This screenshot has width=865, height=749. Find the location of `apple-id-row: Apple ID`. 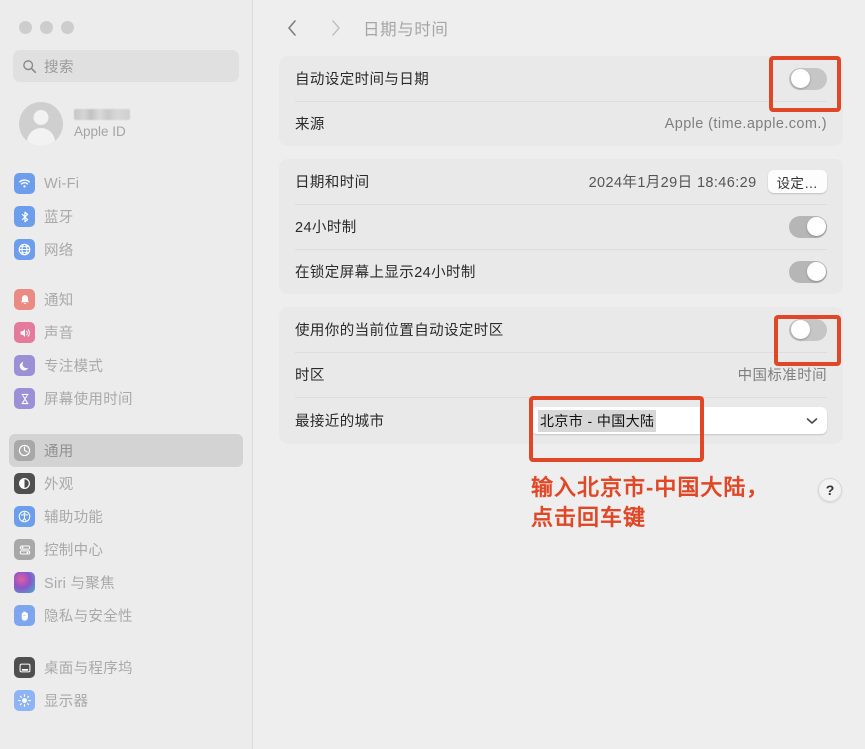

apple-id-row: Apple ID is located at coordinates (126, 124).